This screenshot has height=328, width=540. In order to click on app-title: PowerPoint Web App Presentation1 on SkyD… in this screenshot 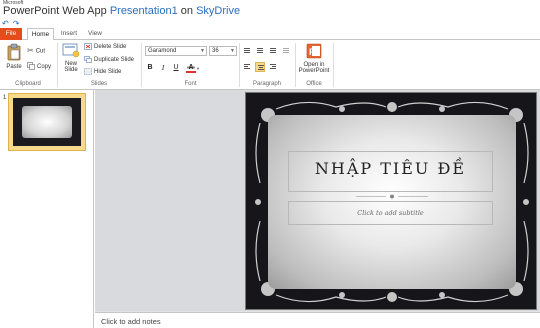, I will do `click(121, 11)`.